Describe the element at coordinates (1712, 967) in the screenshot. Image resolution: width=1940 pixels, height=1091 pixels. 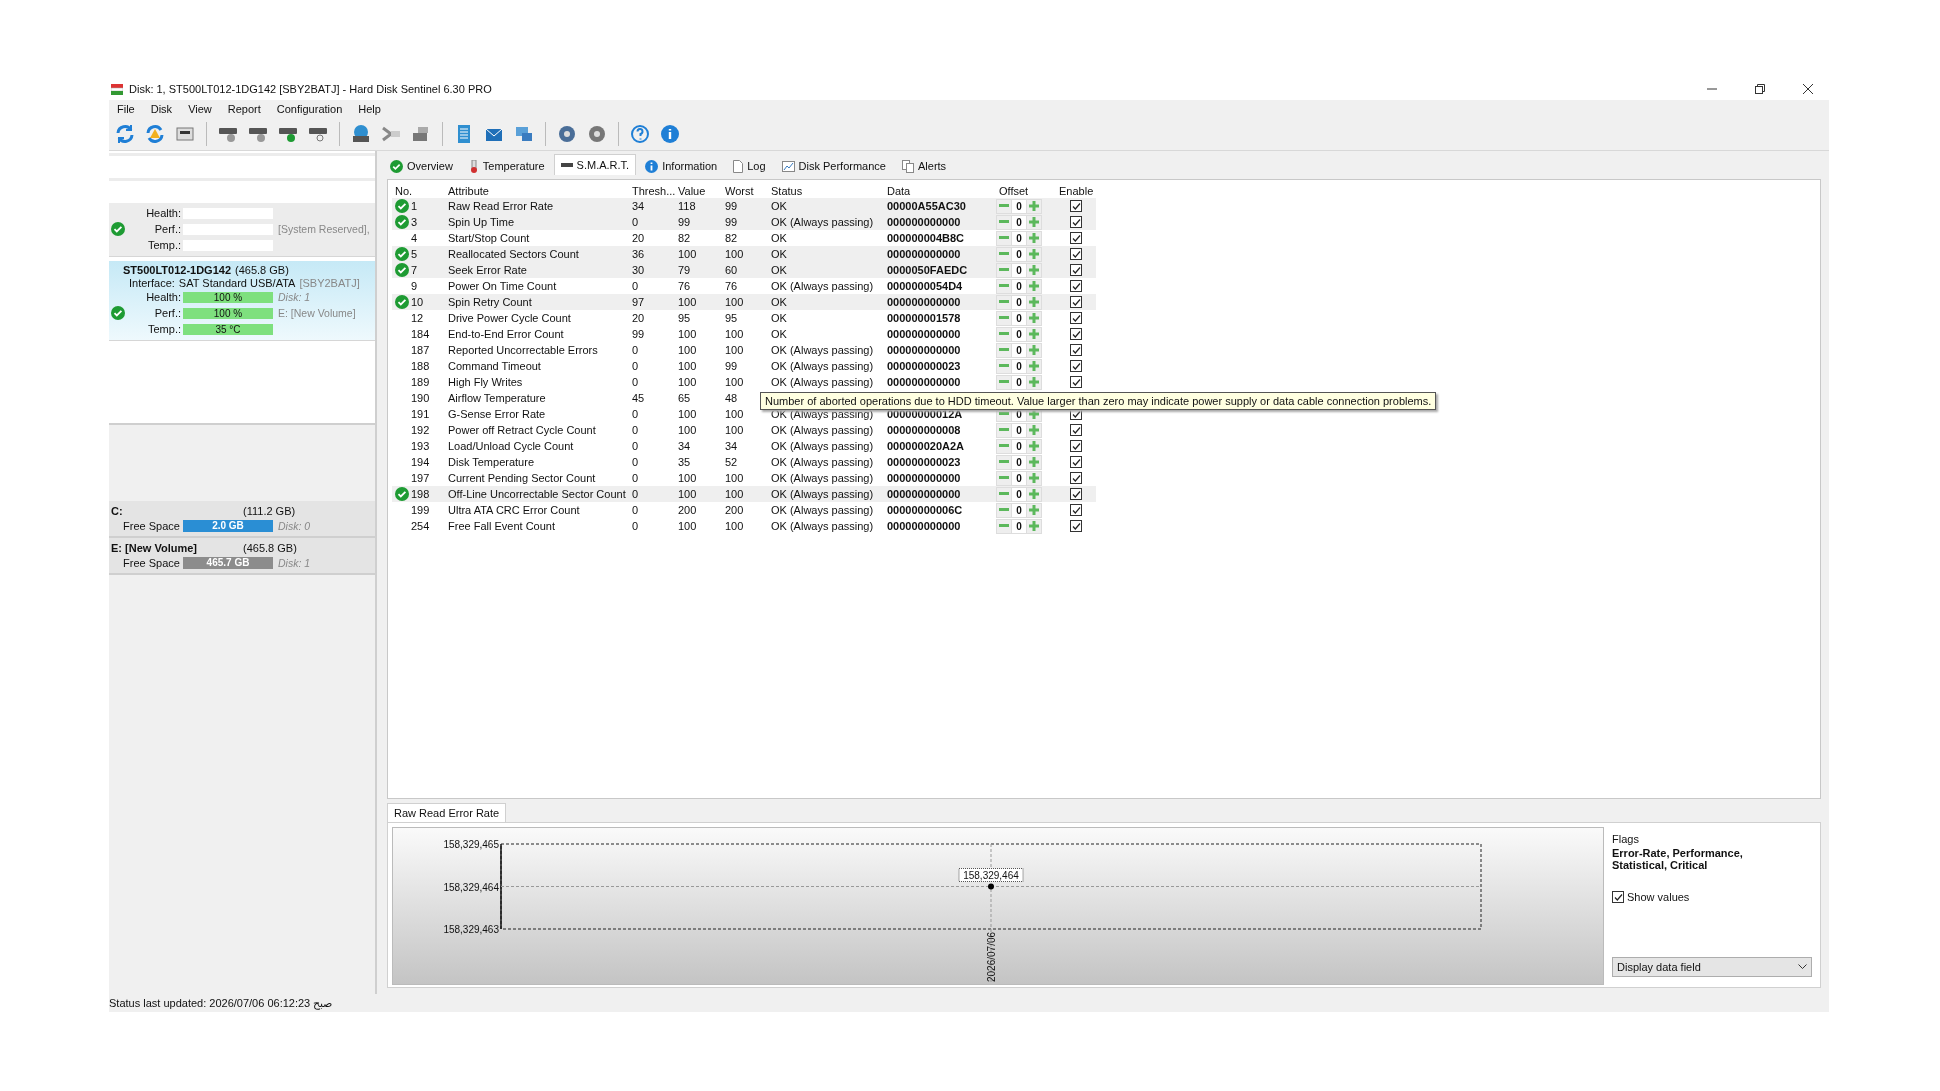
I see `display-select: Display data field` at that location.